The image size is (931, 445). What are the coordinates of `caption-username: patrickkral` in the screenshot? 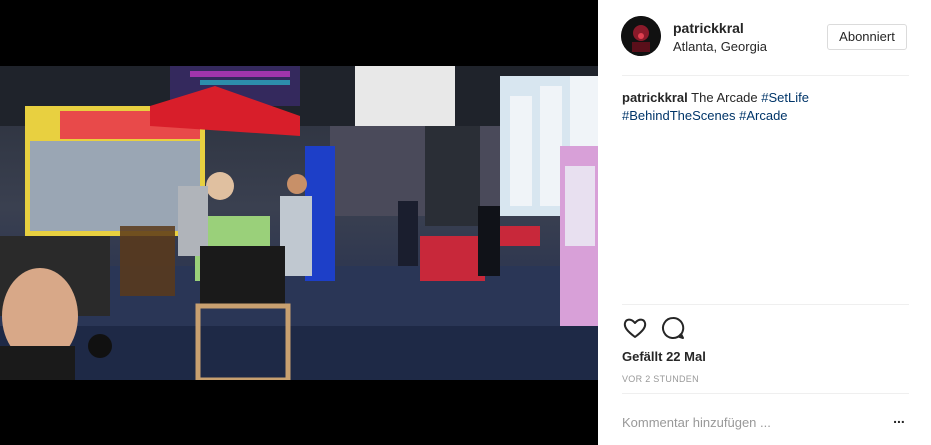 It's located at (655, 97).